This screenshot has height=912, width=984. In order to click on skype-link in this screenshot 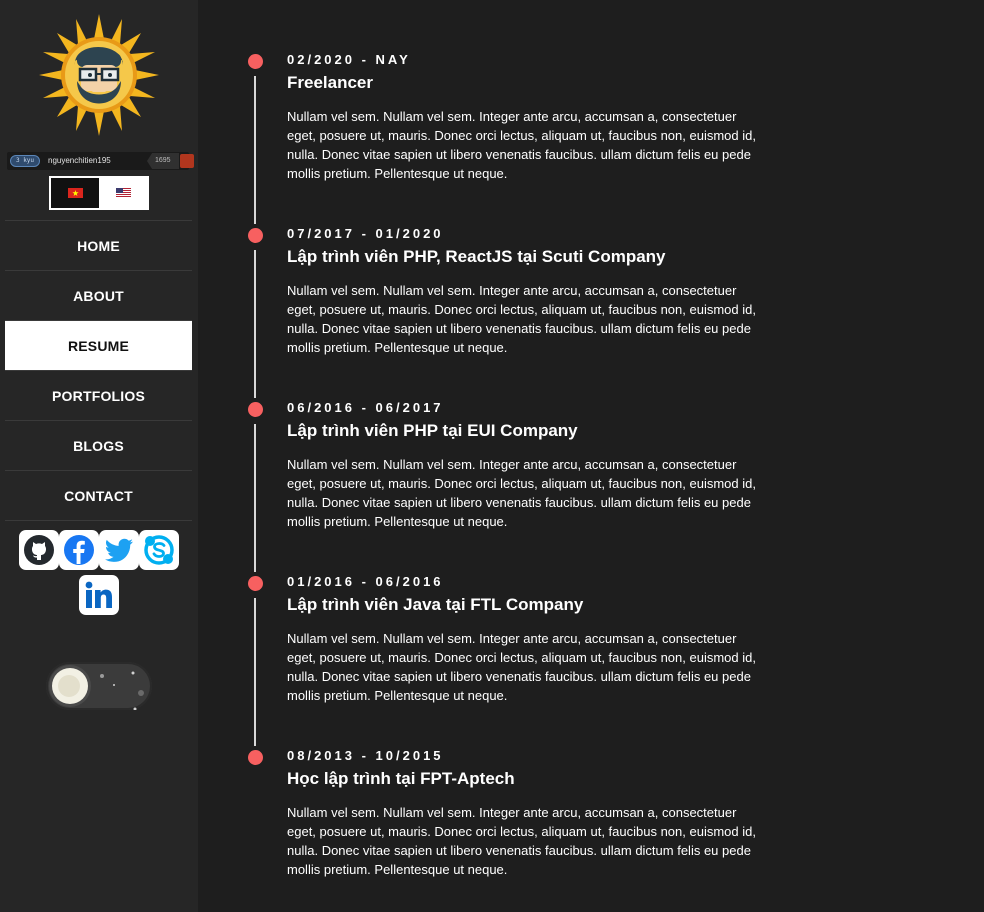, I will do `click(159, 550)`.